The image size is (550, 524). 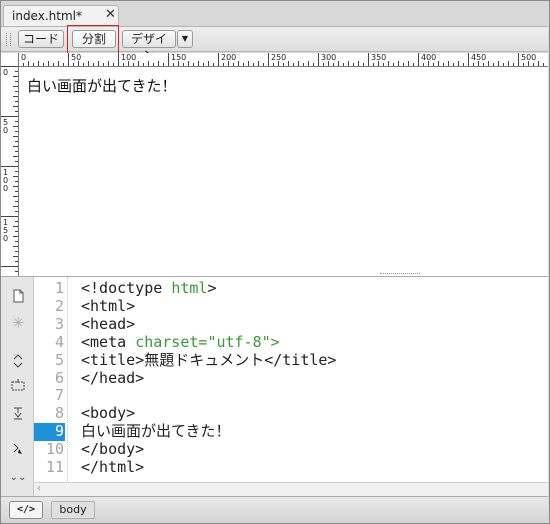 I want to click on code-line: <title>無題ドキュメント</title>, so click(x=209, y=359).